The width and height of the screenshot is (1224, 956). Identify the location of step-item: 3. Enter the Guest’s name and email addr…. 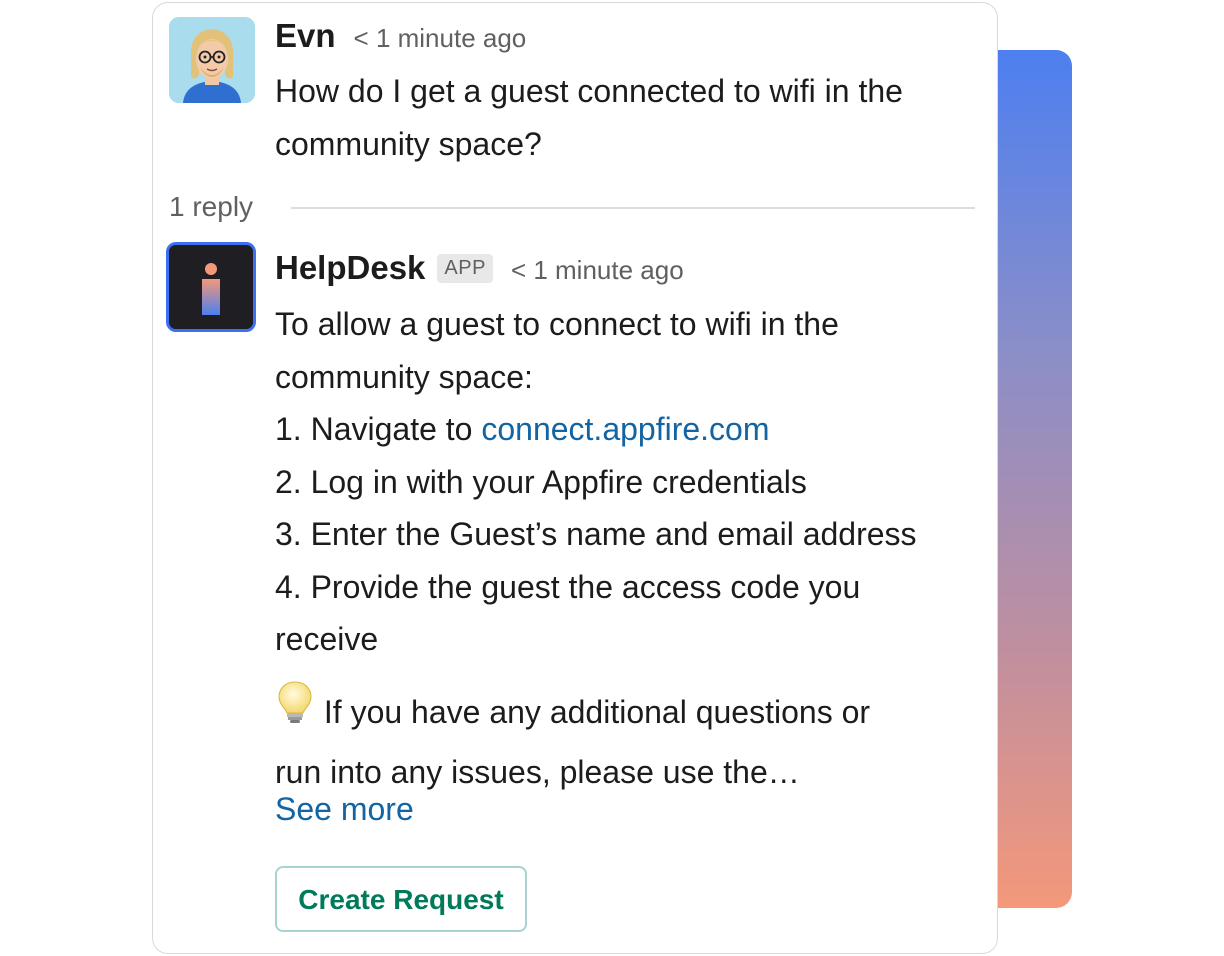
(596, 534).